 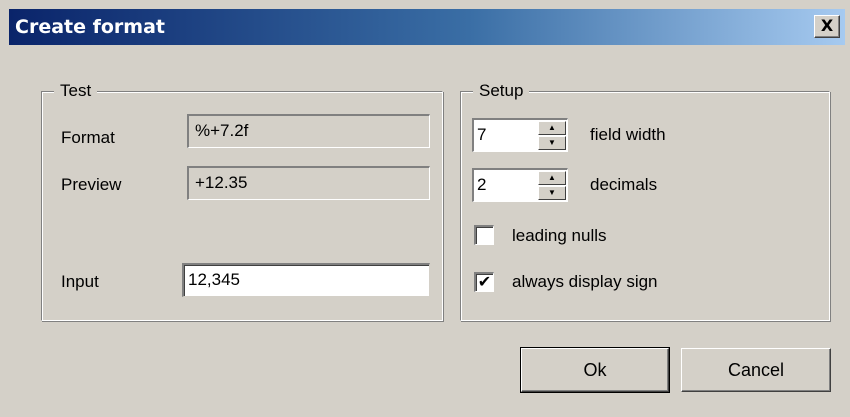 What do you see at coordinates (595, 370) in the screenshot?
I see `ok-button: Ok` at bounding box center [595, 370].